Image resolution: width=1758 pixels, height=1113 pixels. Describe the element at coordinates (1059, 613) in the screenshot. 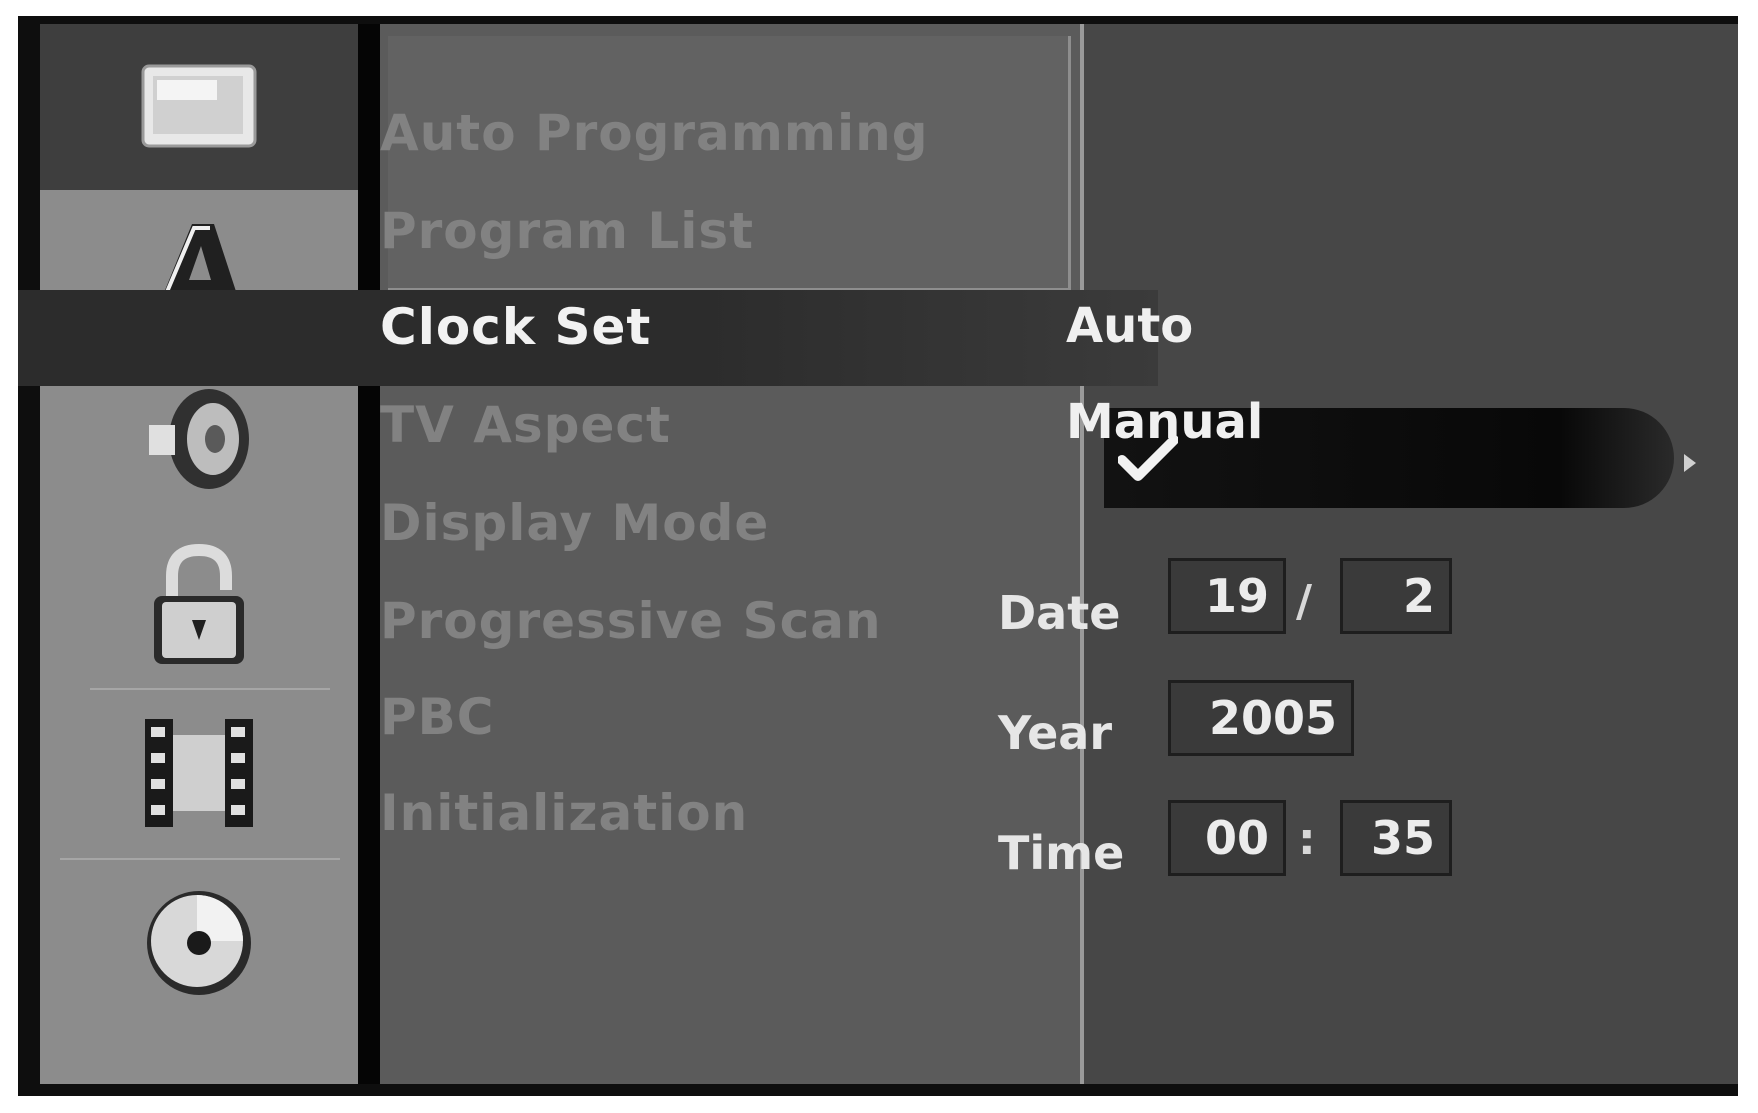

I see `date-label: Date` at that location.